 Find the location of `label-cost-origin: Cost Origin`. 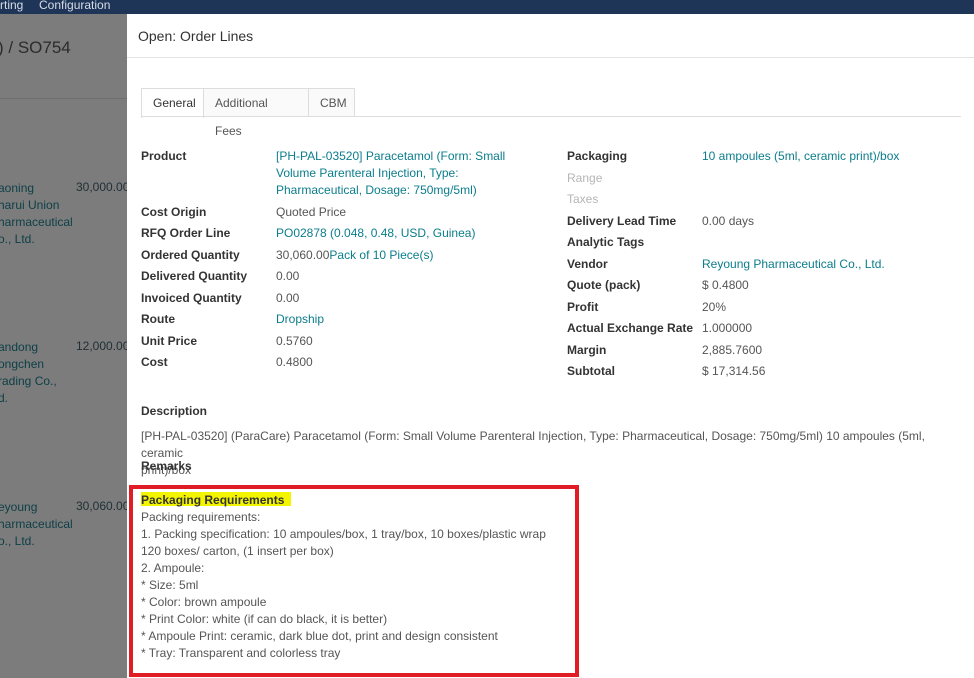

label-cost-origin: Cost Origin is located at coordinates (174, 212).